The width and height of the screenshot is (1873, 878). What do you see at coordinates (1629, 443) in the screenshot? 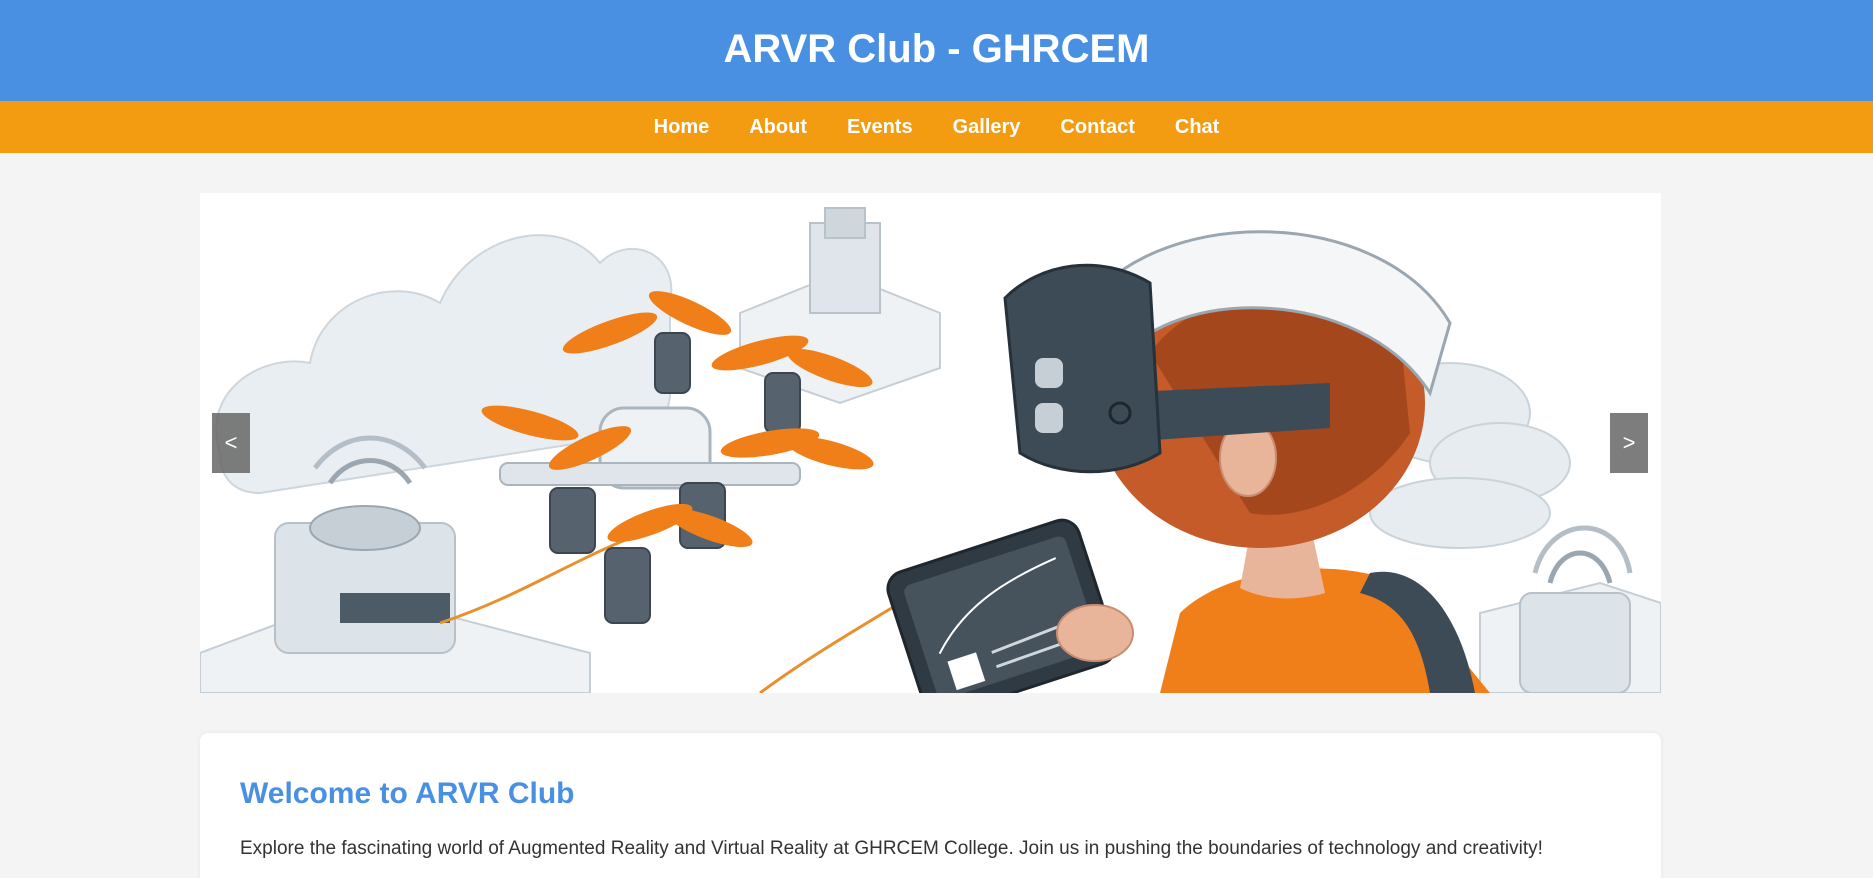
I see `slider-next-button: >` at bounding box center [1629, 443].